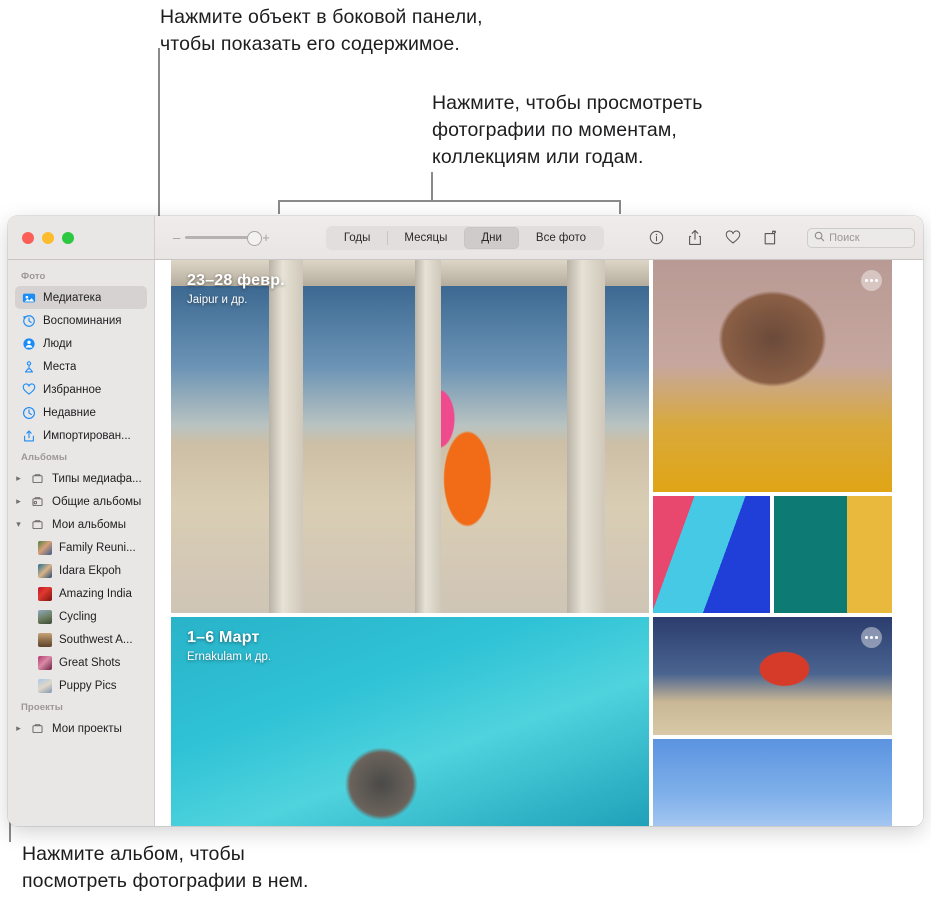 The image size is (931, 915). What do you see at coordinates (58, 343) in the screenshot?
I see `sidebar-item-label: Люди` at bounding box center [58, 343].